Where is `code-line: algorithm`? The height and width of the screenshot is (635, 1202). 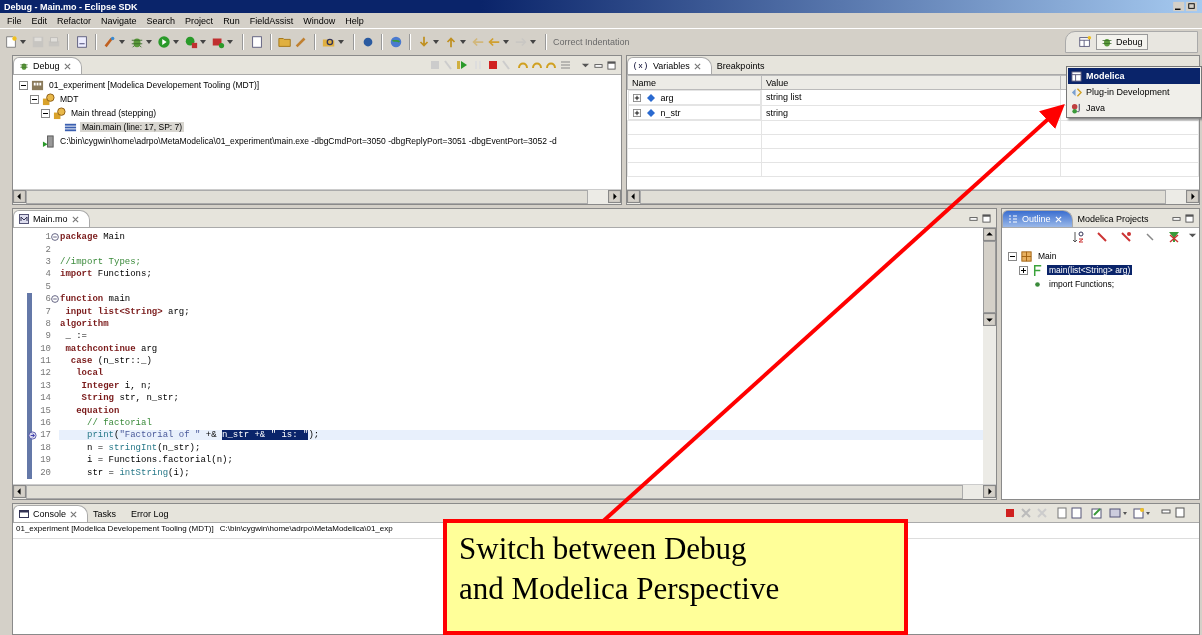 code-line: algorithm is located at coordinates (84, 323).